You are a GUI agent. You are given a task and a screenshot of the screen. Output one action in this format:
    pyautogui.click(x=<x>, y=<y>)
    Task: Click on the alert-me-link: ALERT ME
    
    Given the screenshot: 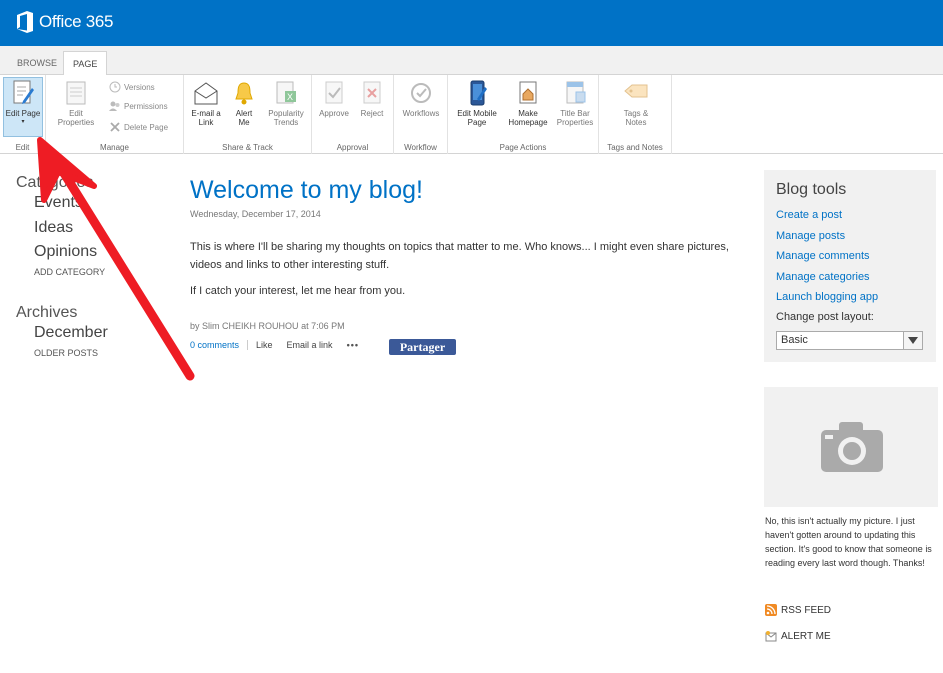 What is the action you would take?
    pyautogui.click(x=798, y=636)
    